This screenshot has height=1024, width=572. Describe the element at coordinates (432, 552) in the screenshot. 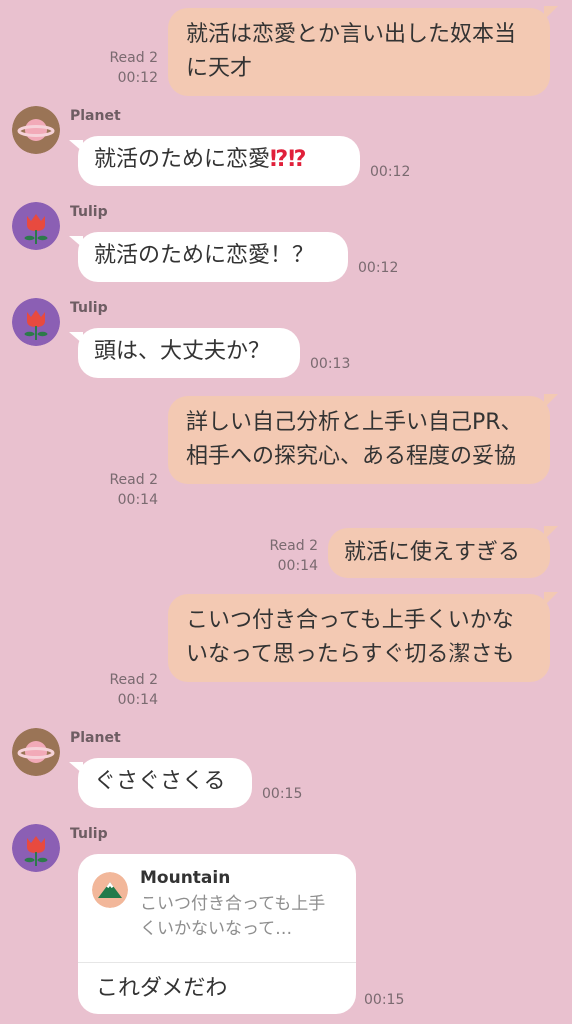

I see `message-text: 就活に使えすぎる` at that location.